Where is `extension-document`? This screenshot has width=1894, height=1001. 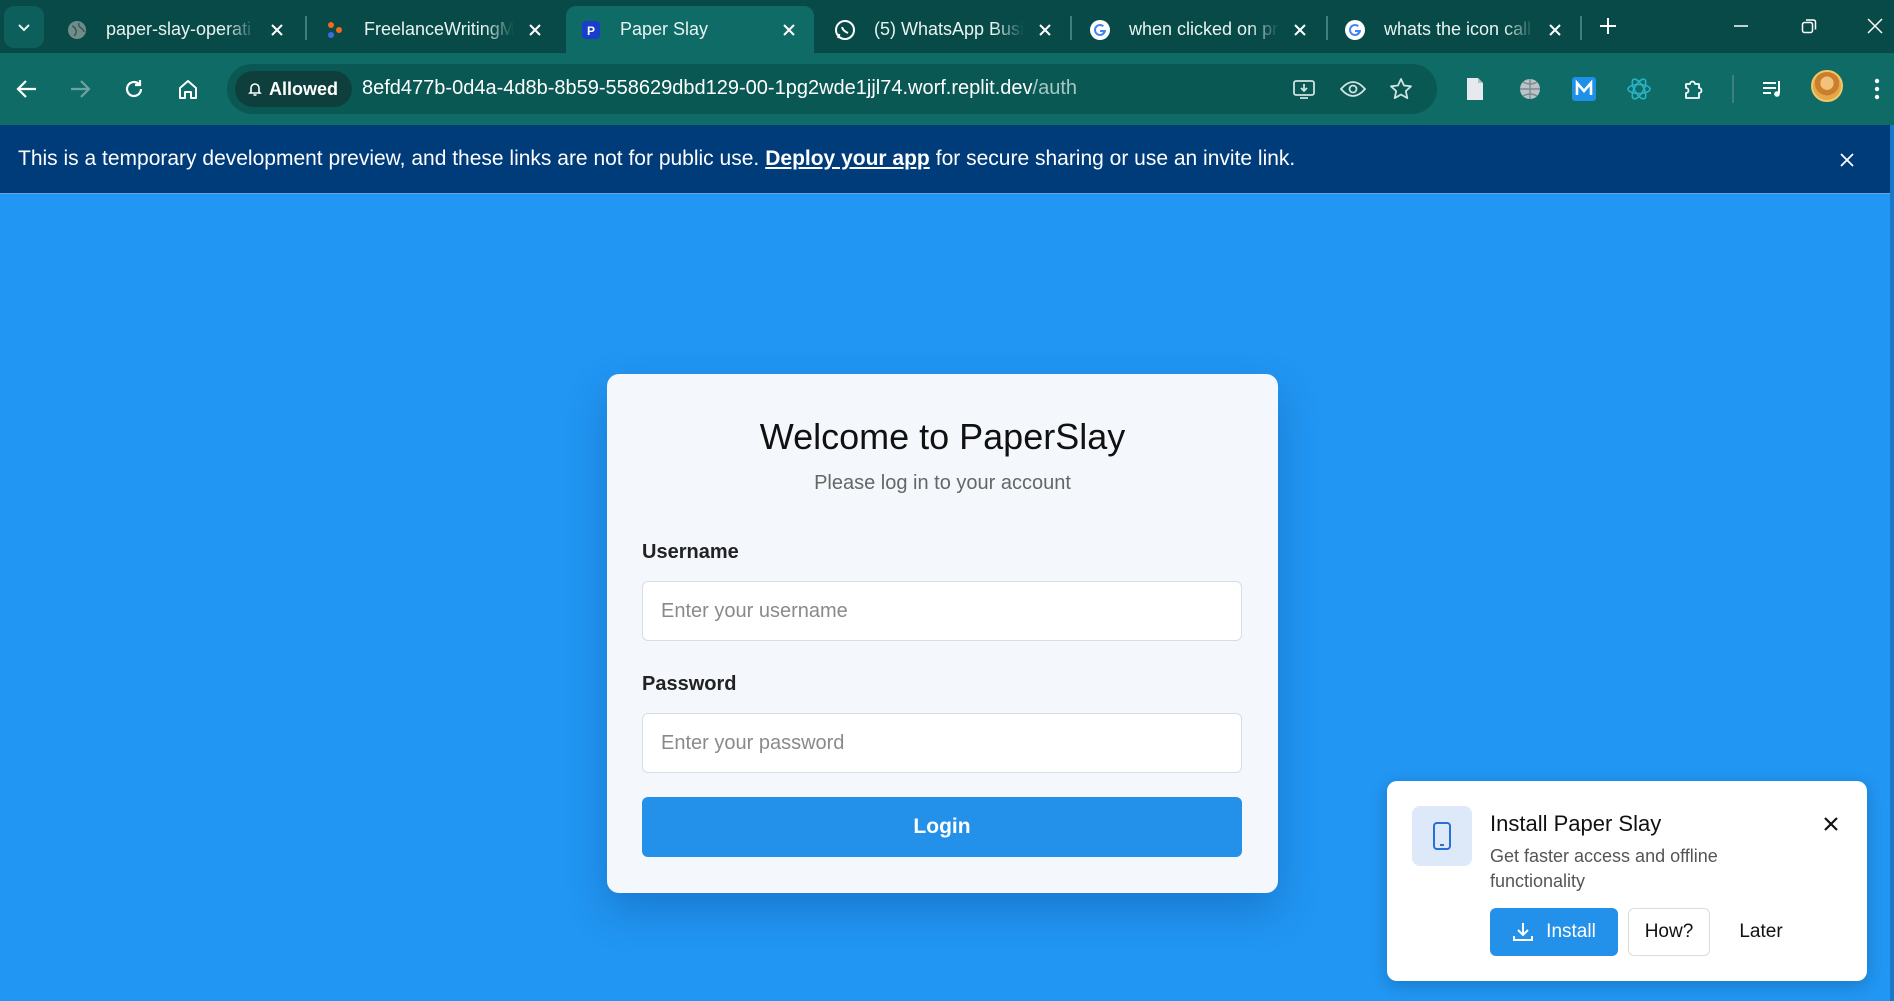
extension-document is located at coordinates (1475, 89).